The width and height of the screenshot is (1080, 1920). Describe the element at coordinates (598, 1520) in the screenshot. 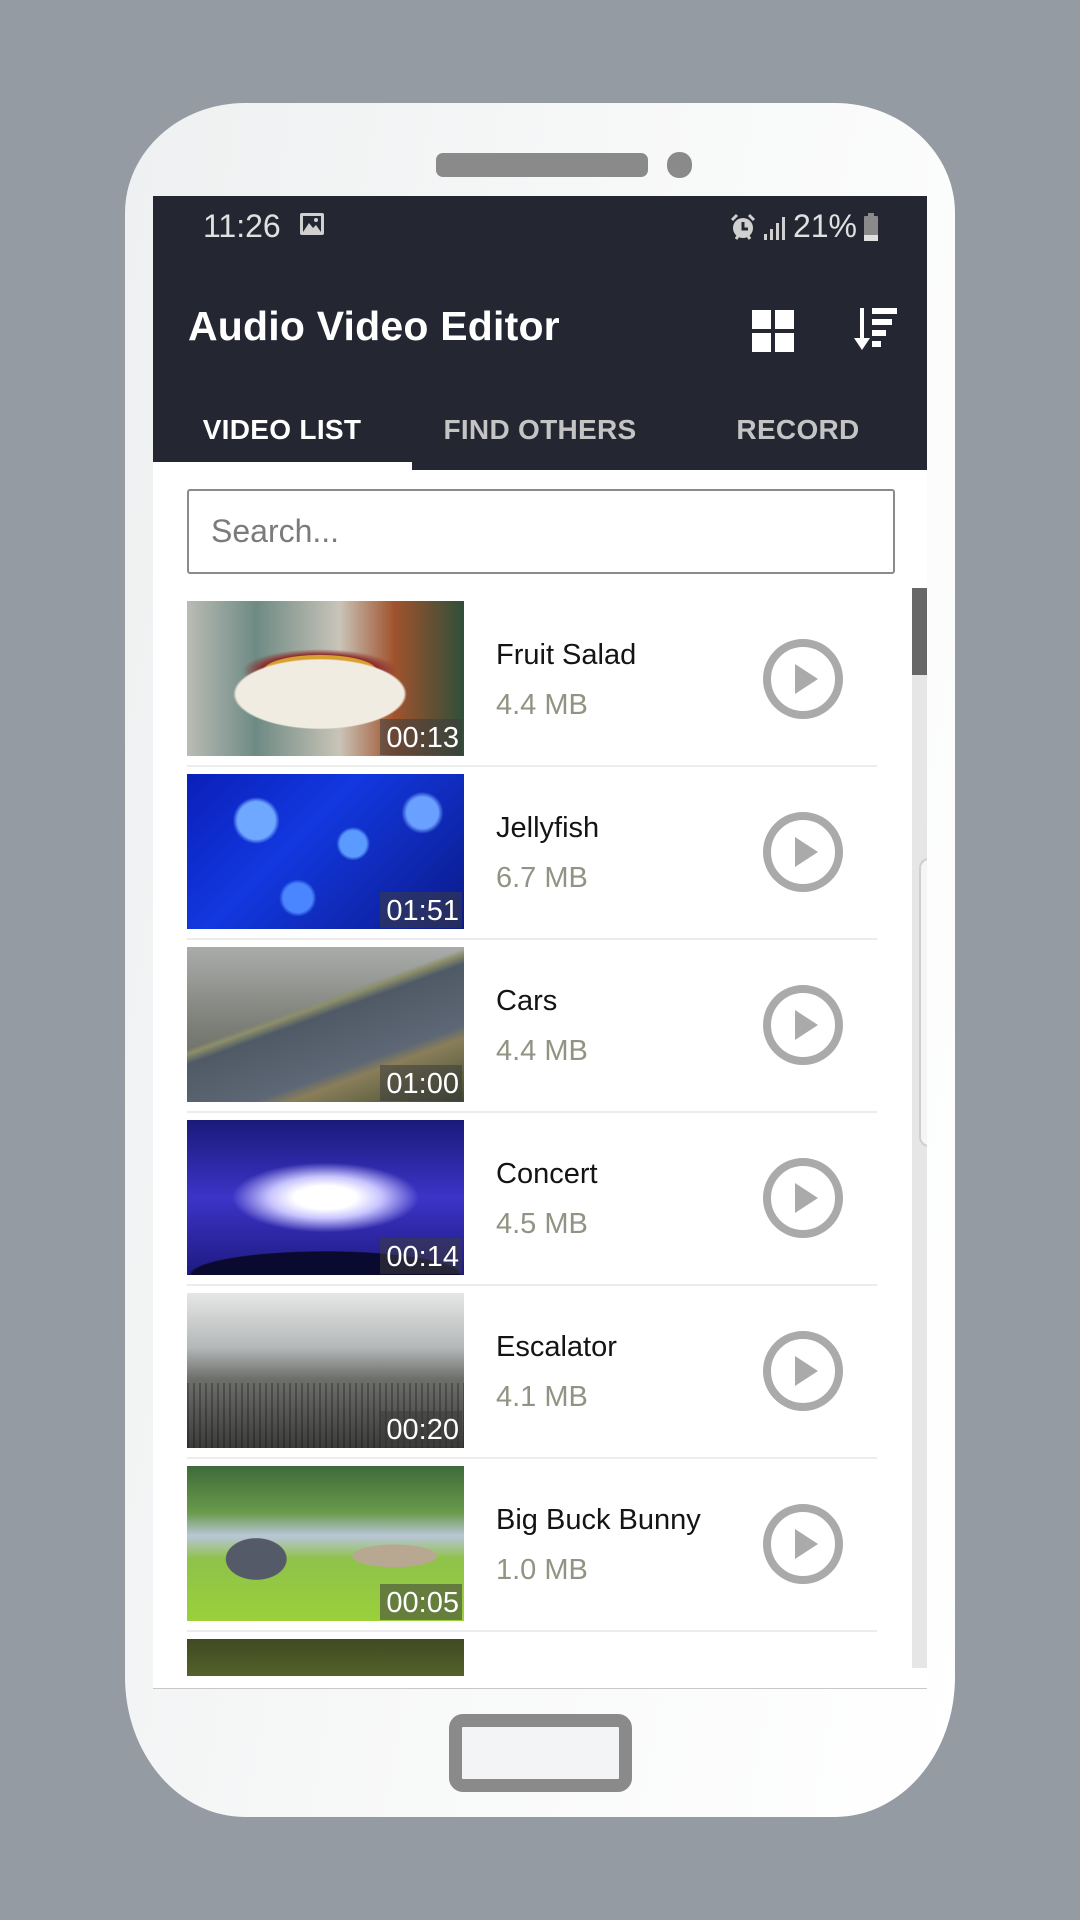

I see `video-title: Big Buck Bunny` at that location.